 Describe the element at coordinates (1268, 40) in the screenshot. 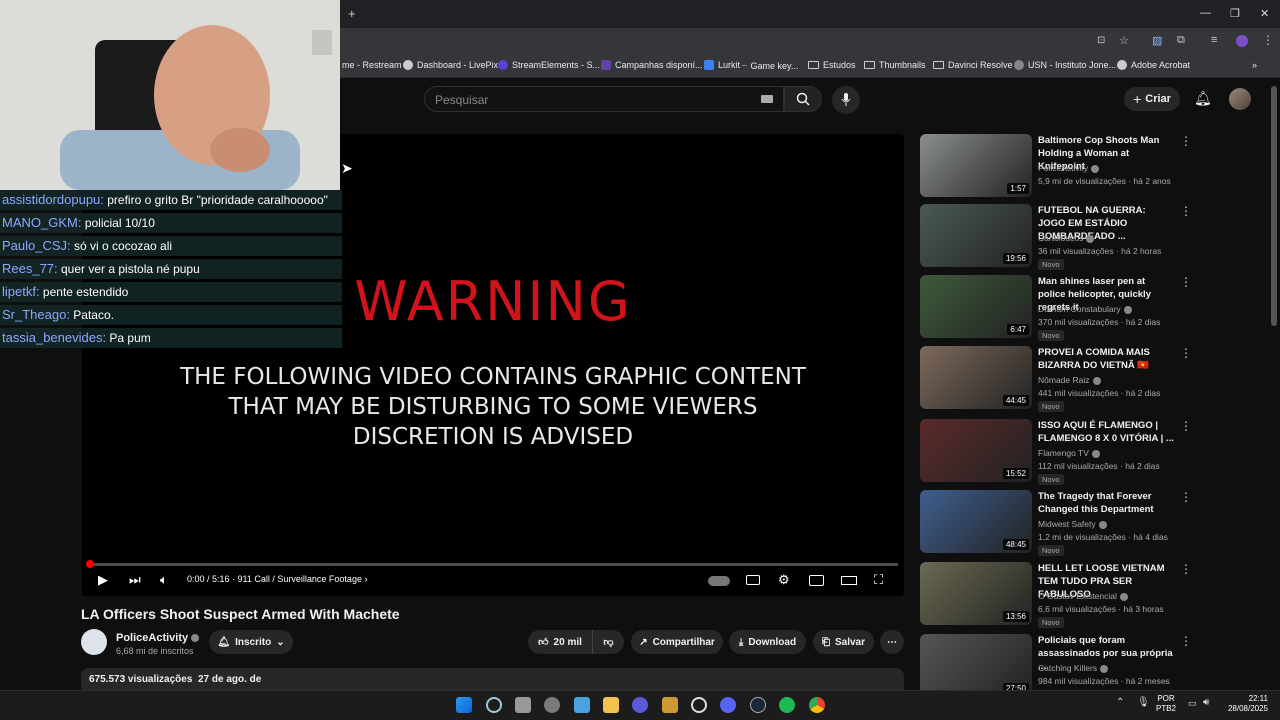

I see `menu-icon: ⋮` at that location.